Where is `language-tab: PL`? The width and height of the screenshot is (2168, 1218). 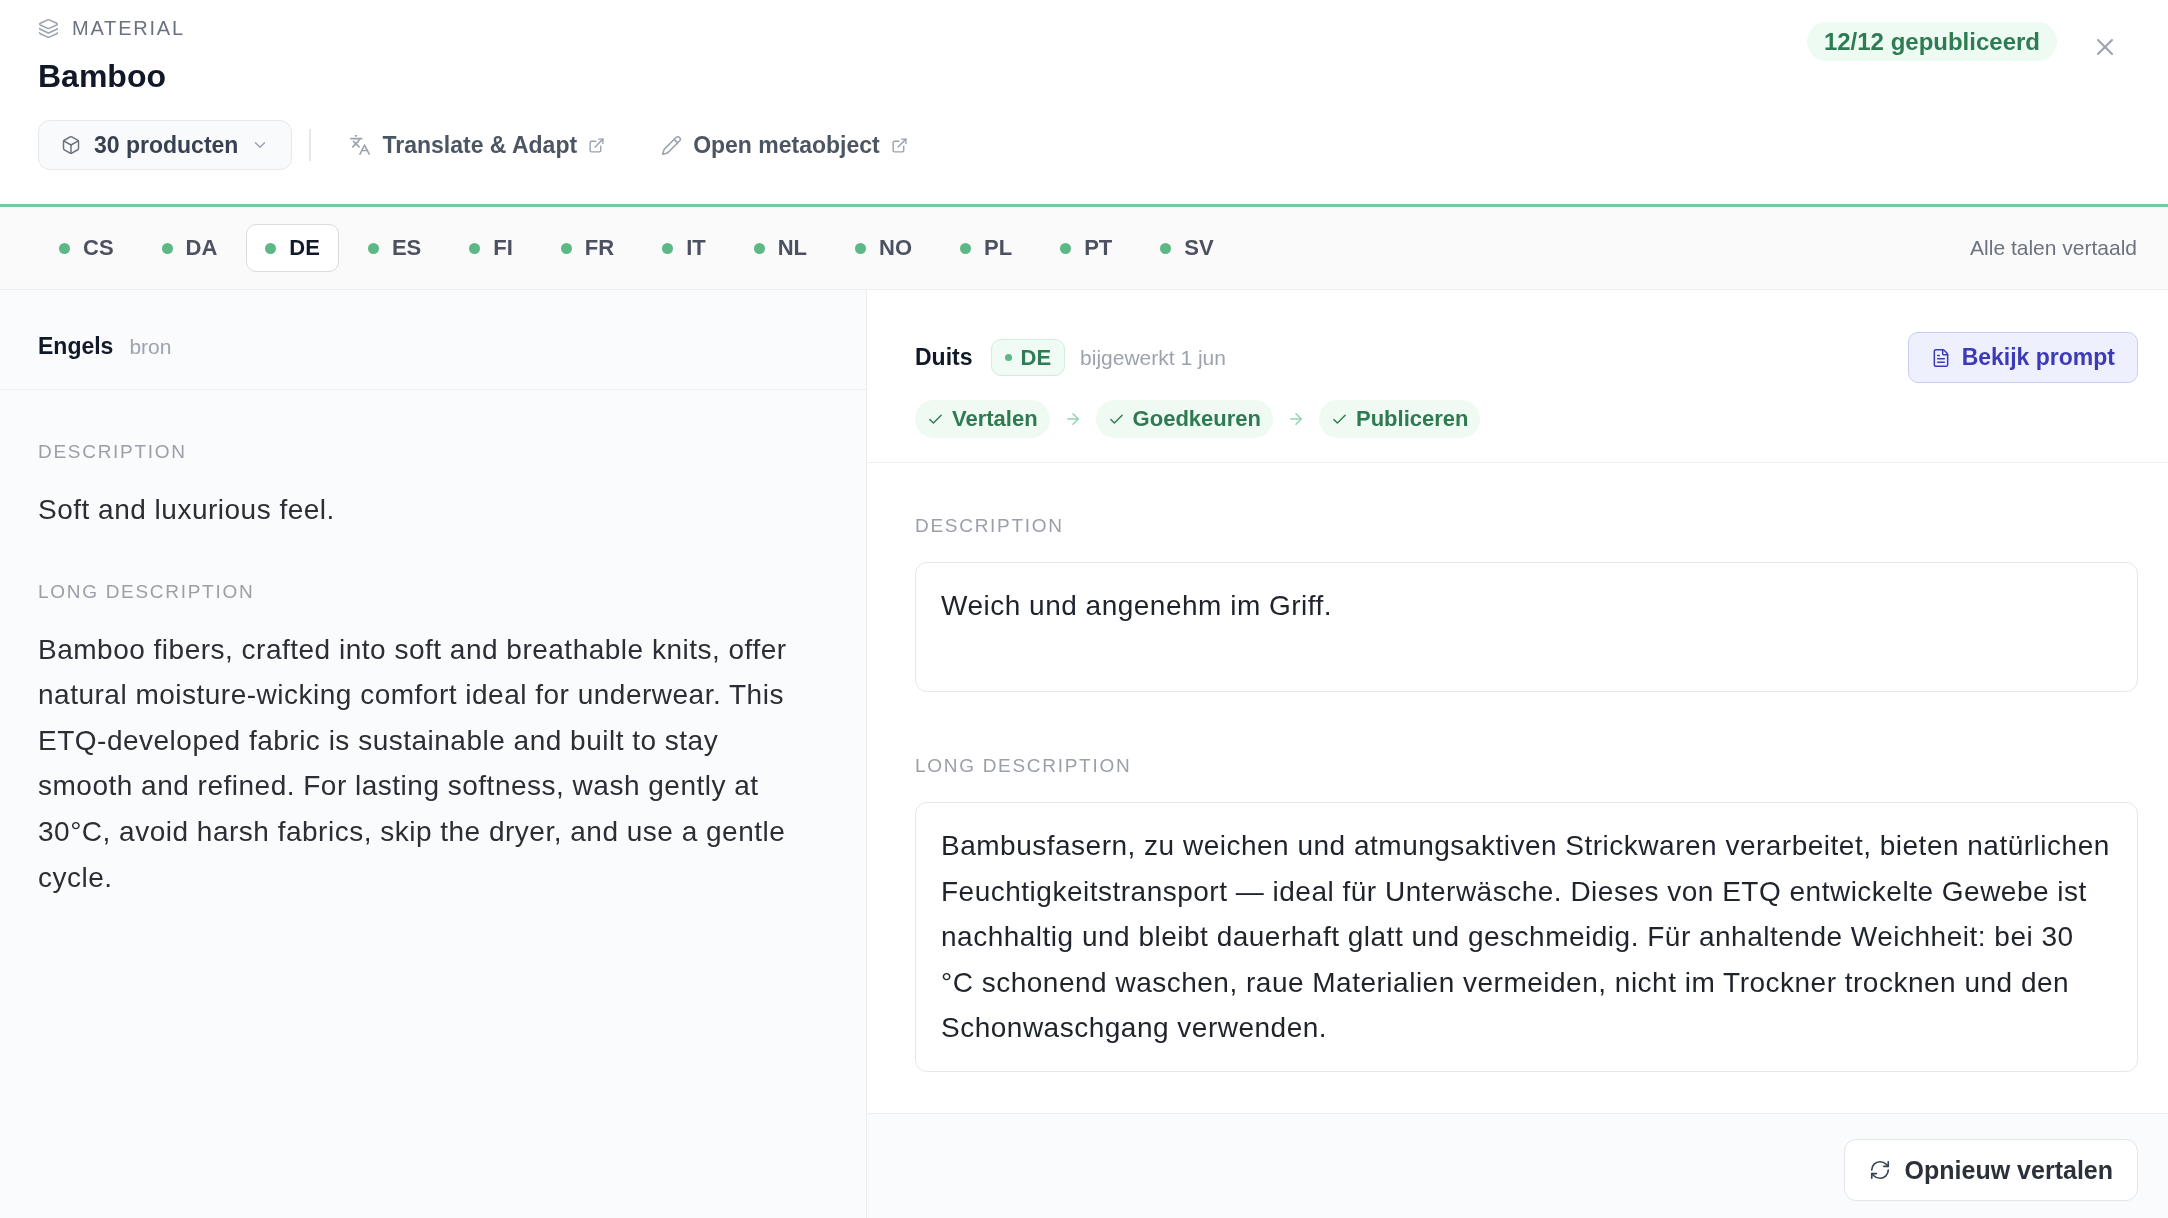 language-tab: PL is located at coordinates (986, 248).